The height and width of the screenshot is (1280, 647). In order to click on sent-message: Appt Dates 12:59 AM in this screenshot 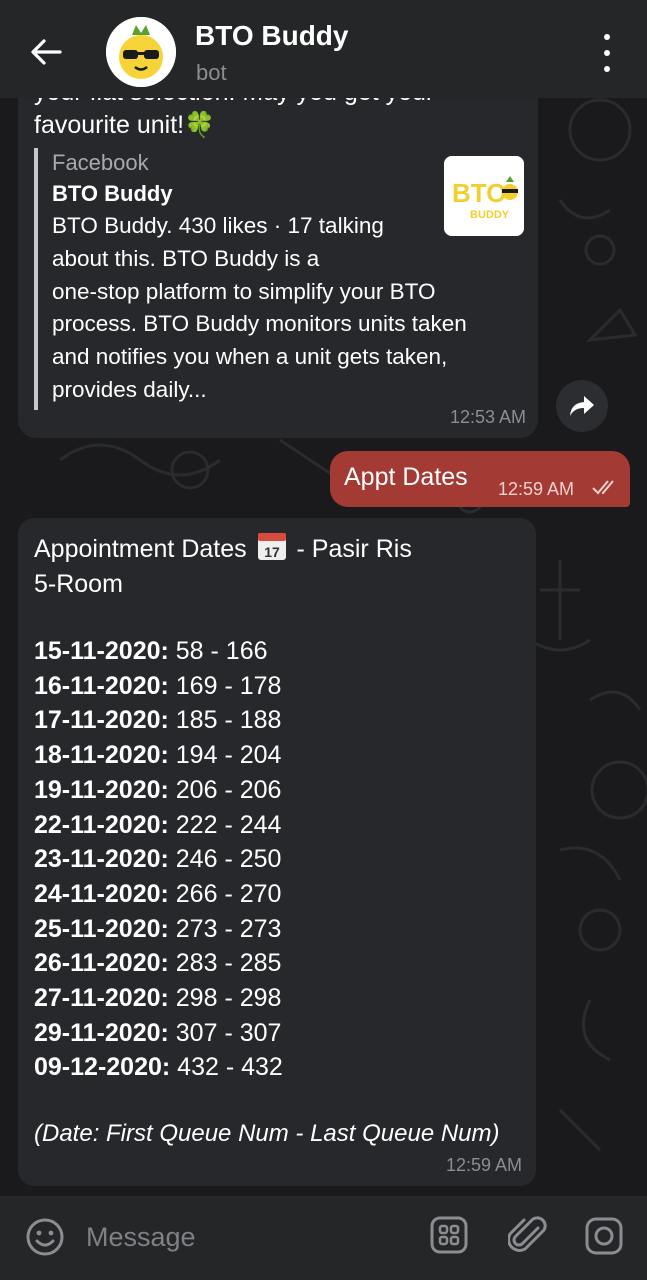, I will do `click(480, 479)`.